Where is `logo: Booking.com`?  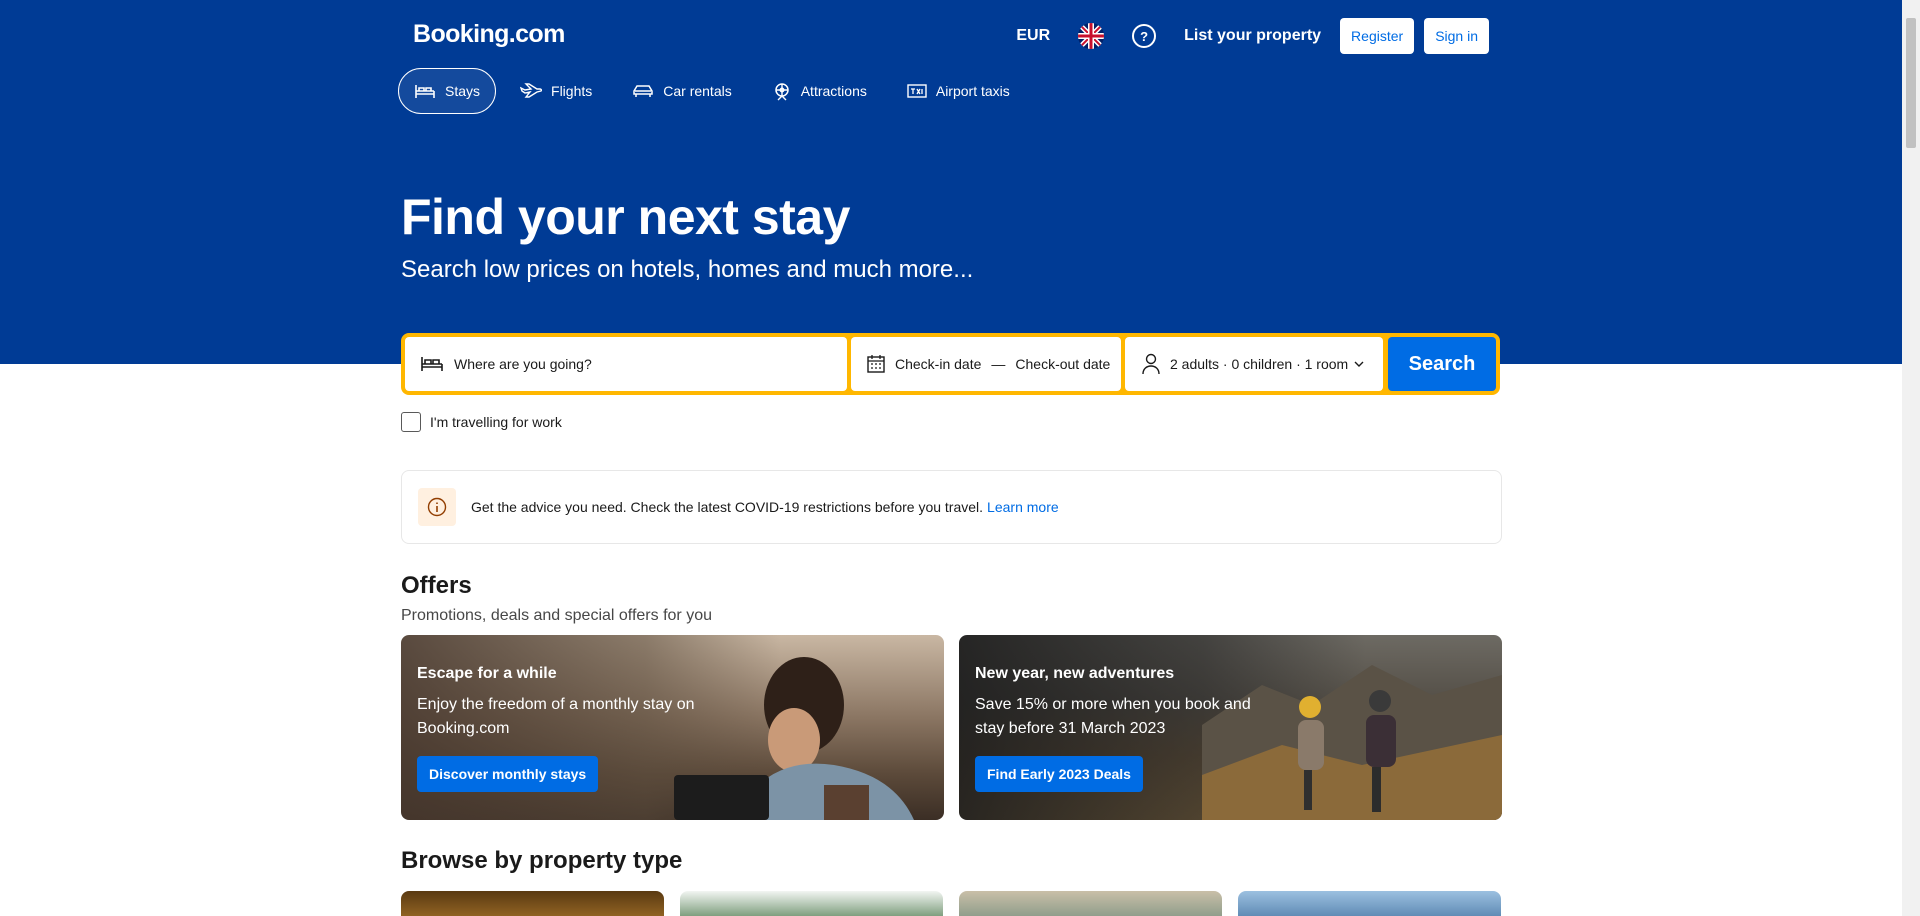
logo: Booking.com is located at coordinates (489, 34).